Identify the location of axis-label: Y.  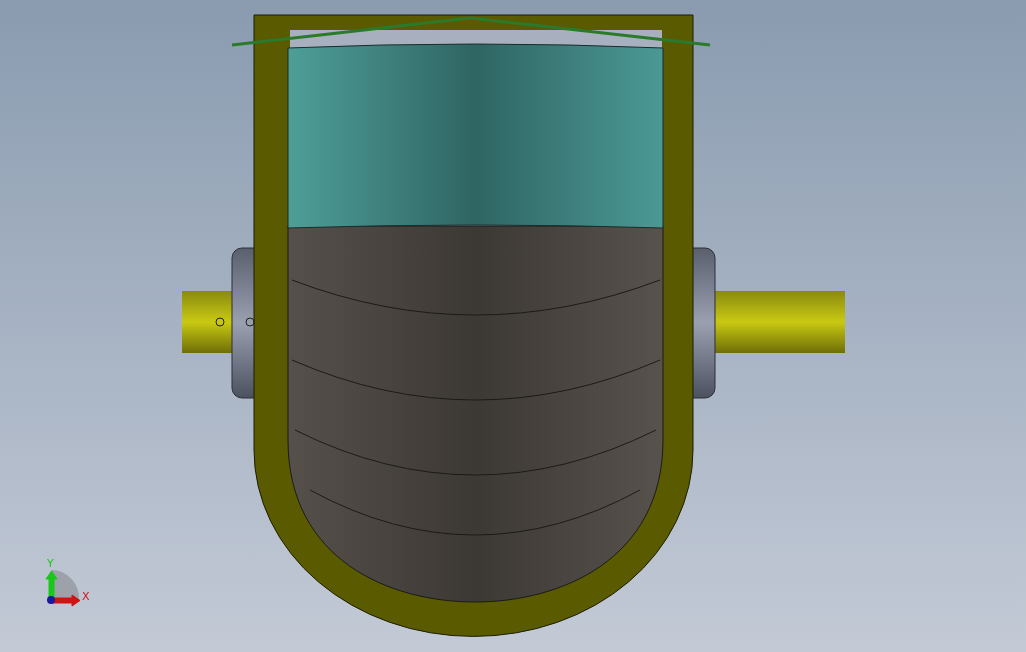
(50, 563).